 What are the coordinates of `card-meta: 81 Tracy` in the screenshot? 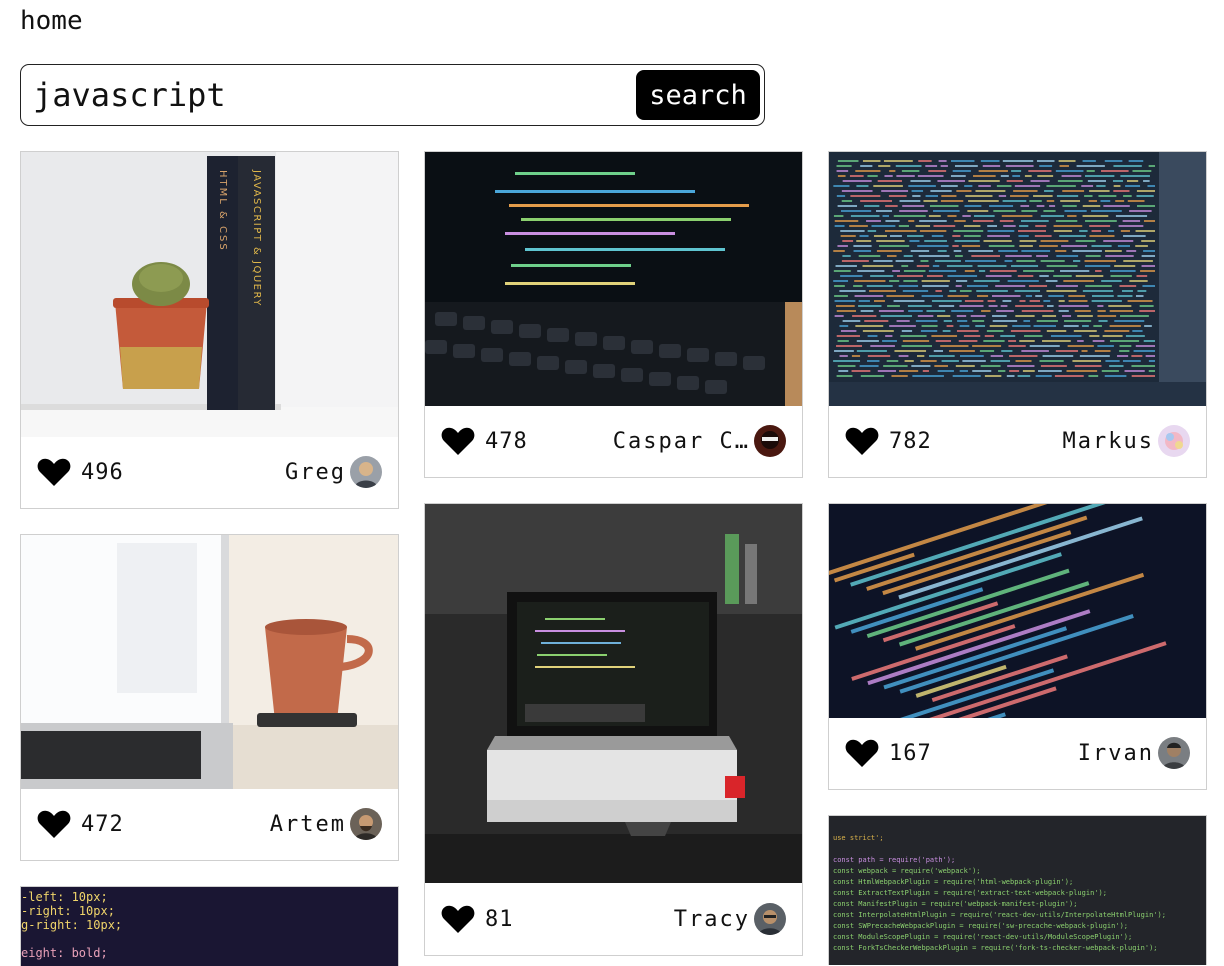 It's located at (613, 919).